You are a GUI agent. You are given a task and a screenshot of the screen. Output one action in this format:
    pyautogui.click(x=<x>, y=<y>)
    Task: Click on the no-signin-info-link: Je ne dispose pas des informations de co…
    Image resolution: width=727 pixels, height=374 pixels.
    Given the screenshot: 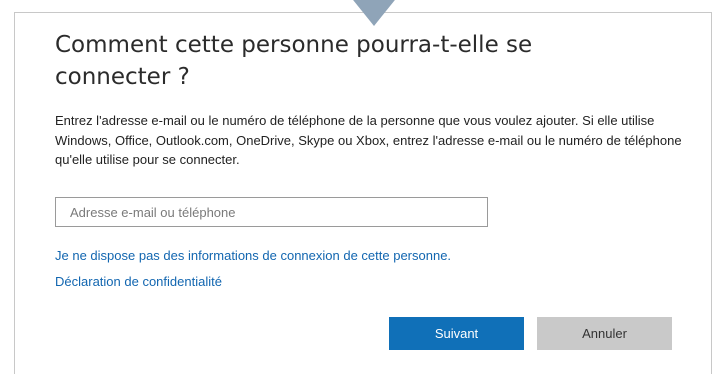 What is the action you would take?
    pyautogui.click(x=253, y=255)
    